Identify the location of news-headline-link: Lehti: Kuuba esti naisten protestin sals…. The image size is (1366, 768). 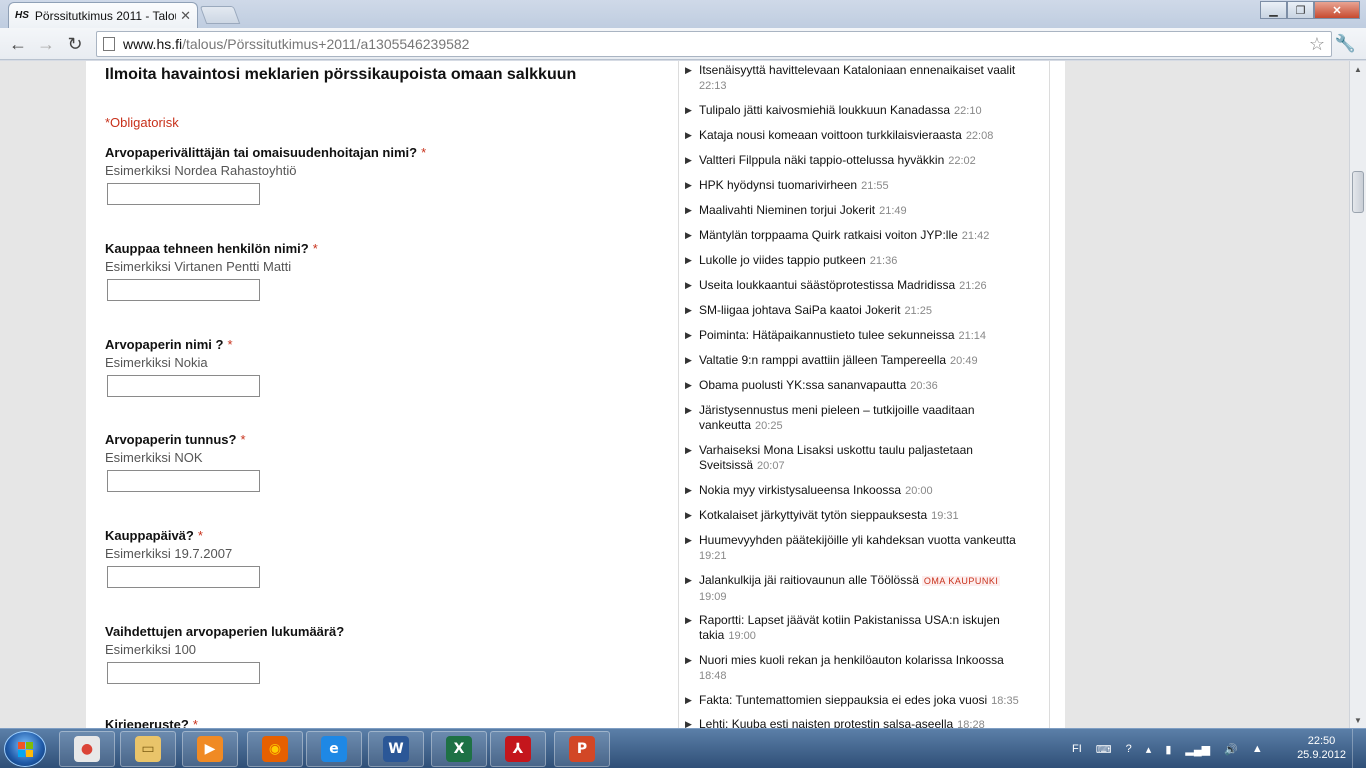
(826, 722).